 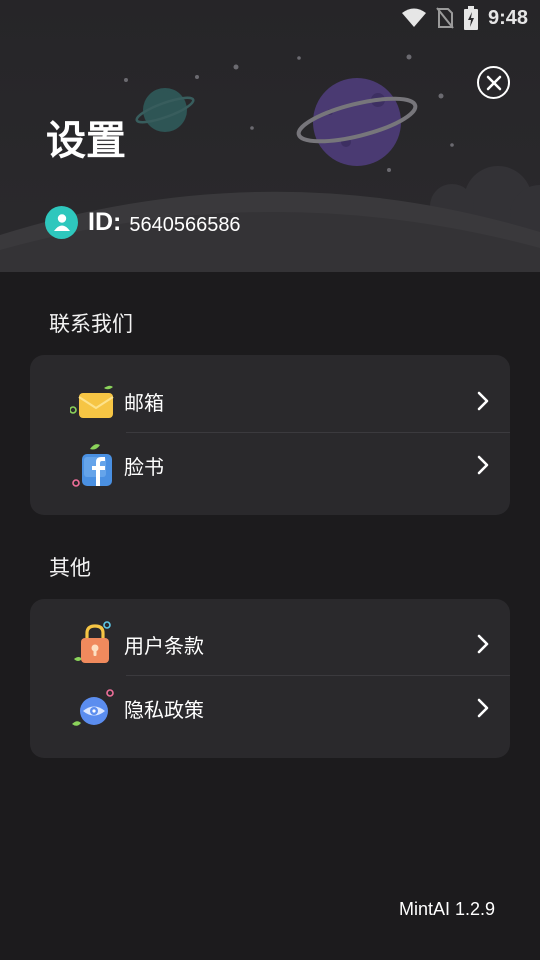 I want to click on big-planet, so click(x=357, y=122).